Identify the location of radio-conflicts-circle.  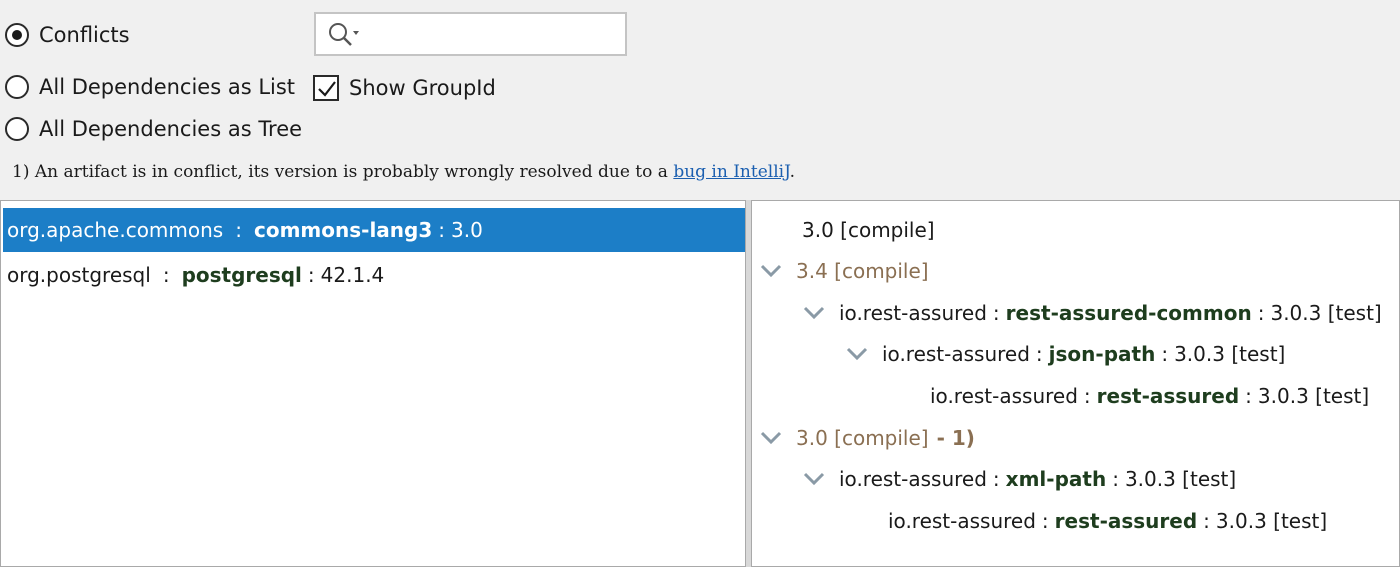
(17, 35).